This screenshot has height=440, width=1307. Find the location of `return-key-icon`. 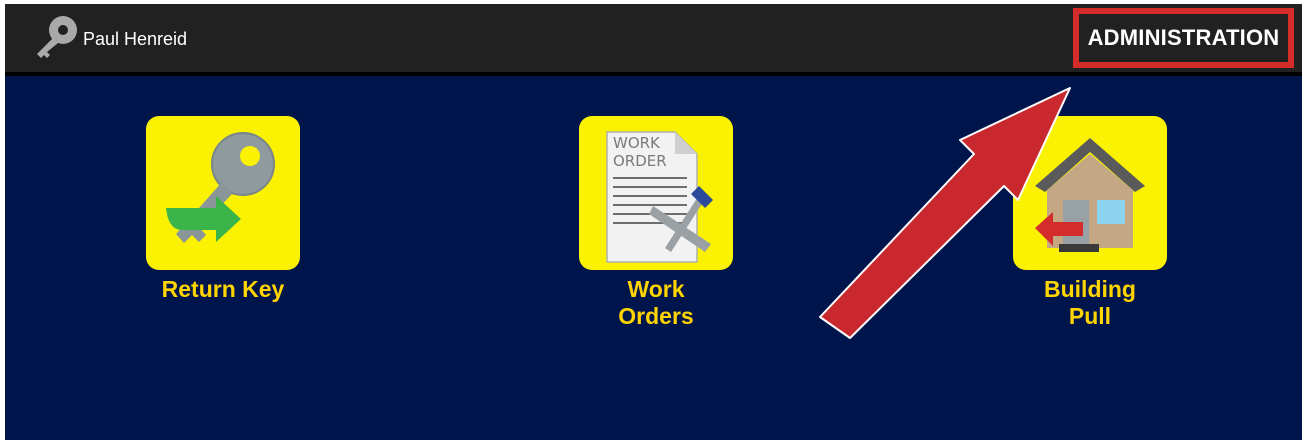

return-key-icon is located at coordinates (223, 193).